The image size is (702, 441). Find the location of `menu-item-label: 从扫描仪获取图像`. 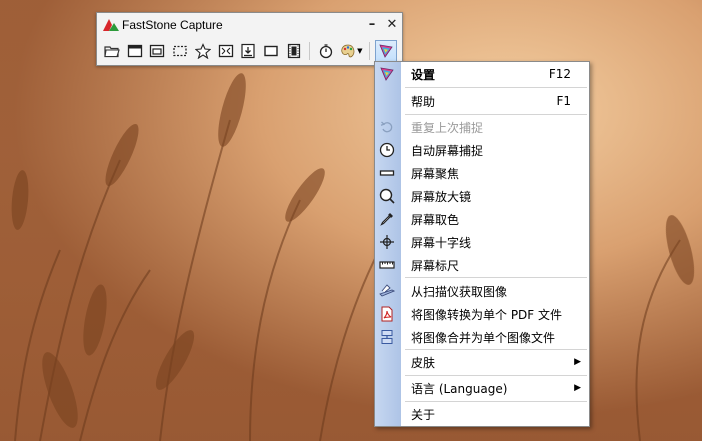

menu-item-label: 从扫描仪获取图像 is located at coordinates (459, 291).